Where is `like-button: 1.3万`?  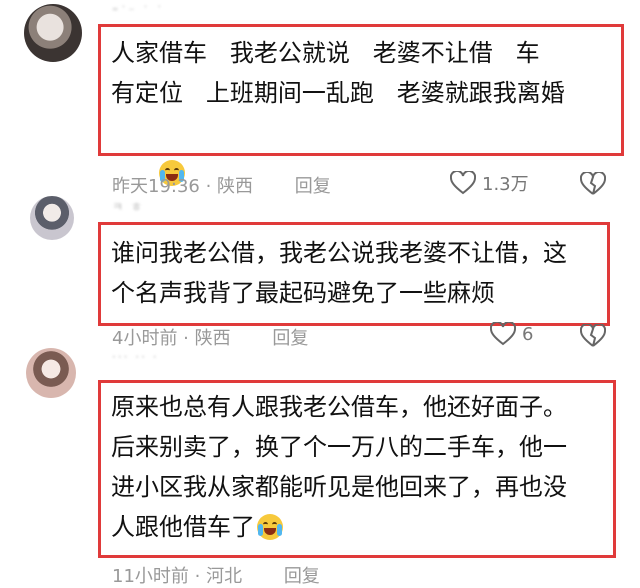
like-button: 1.3万 is located at coordinates (489, 183).